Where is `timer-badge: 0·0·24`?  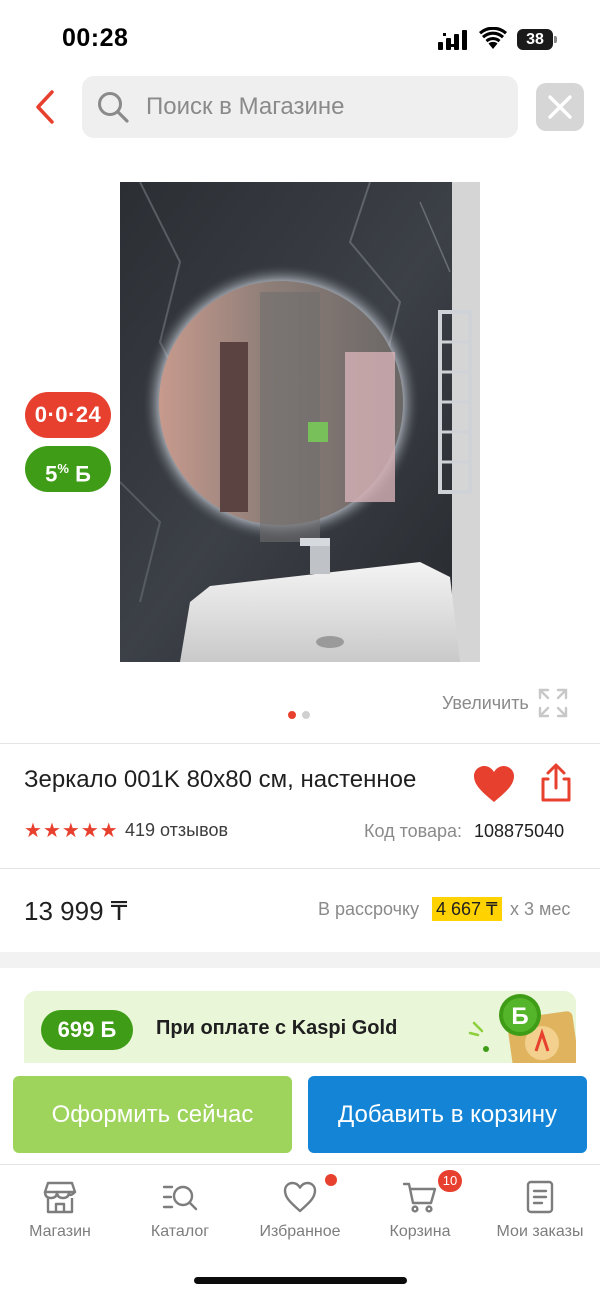 timer-badge: 0·0·24 is located at coordinates (68, 415).